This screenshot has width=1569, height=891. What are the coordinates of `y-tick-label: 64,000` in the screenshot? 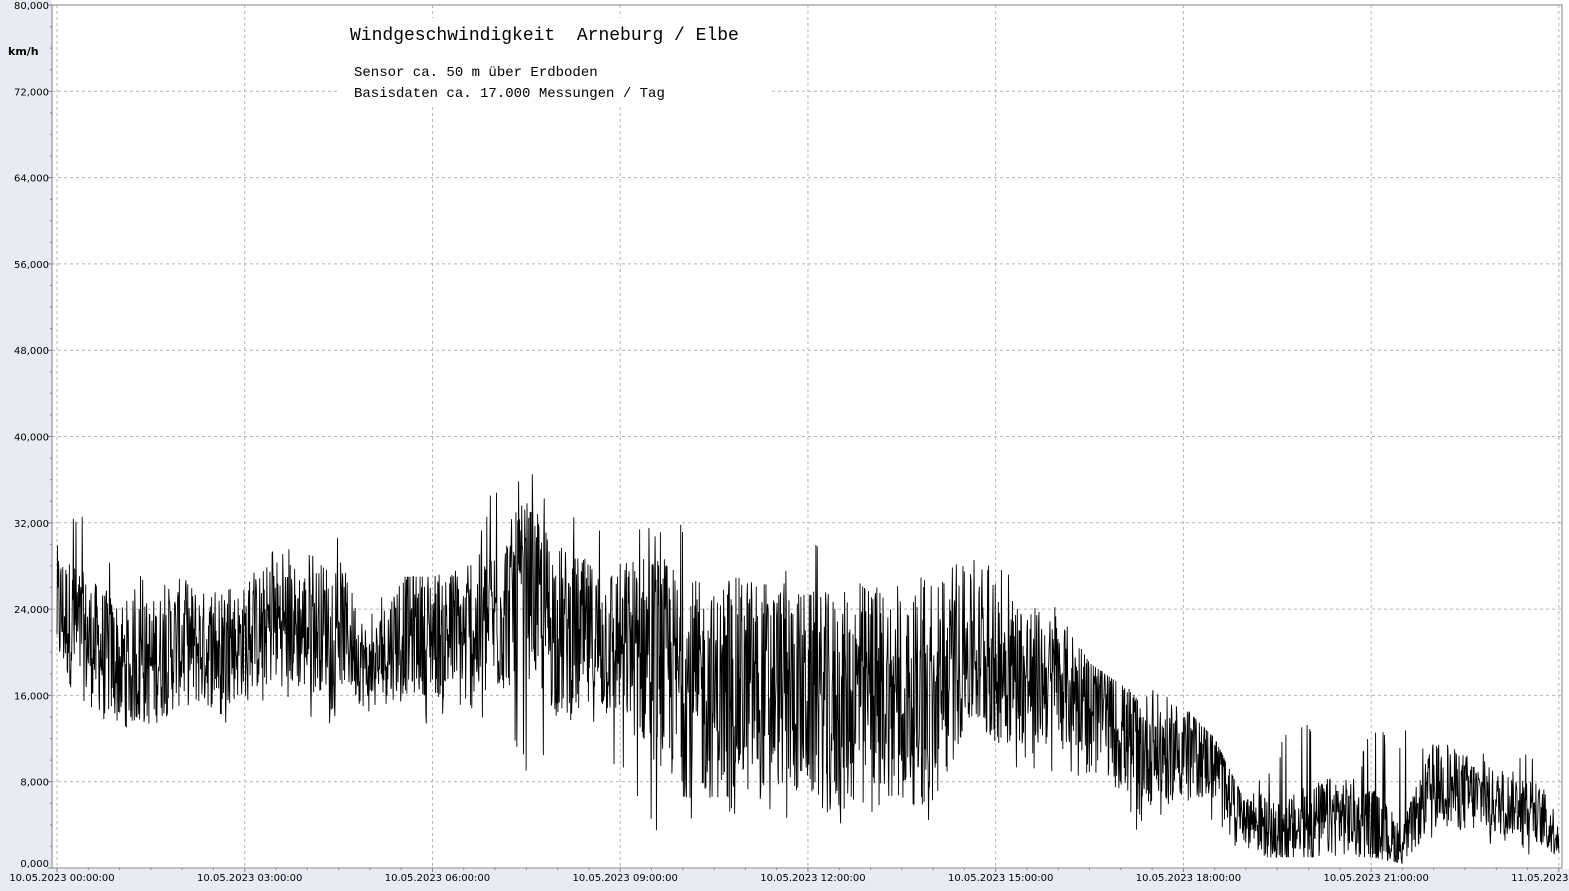 It's located at (31, 179).